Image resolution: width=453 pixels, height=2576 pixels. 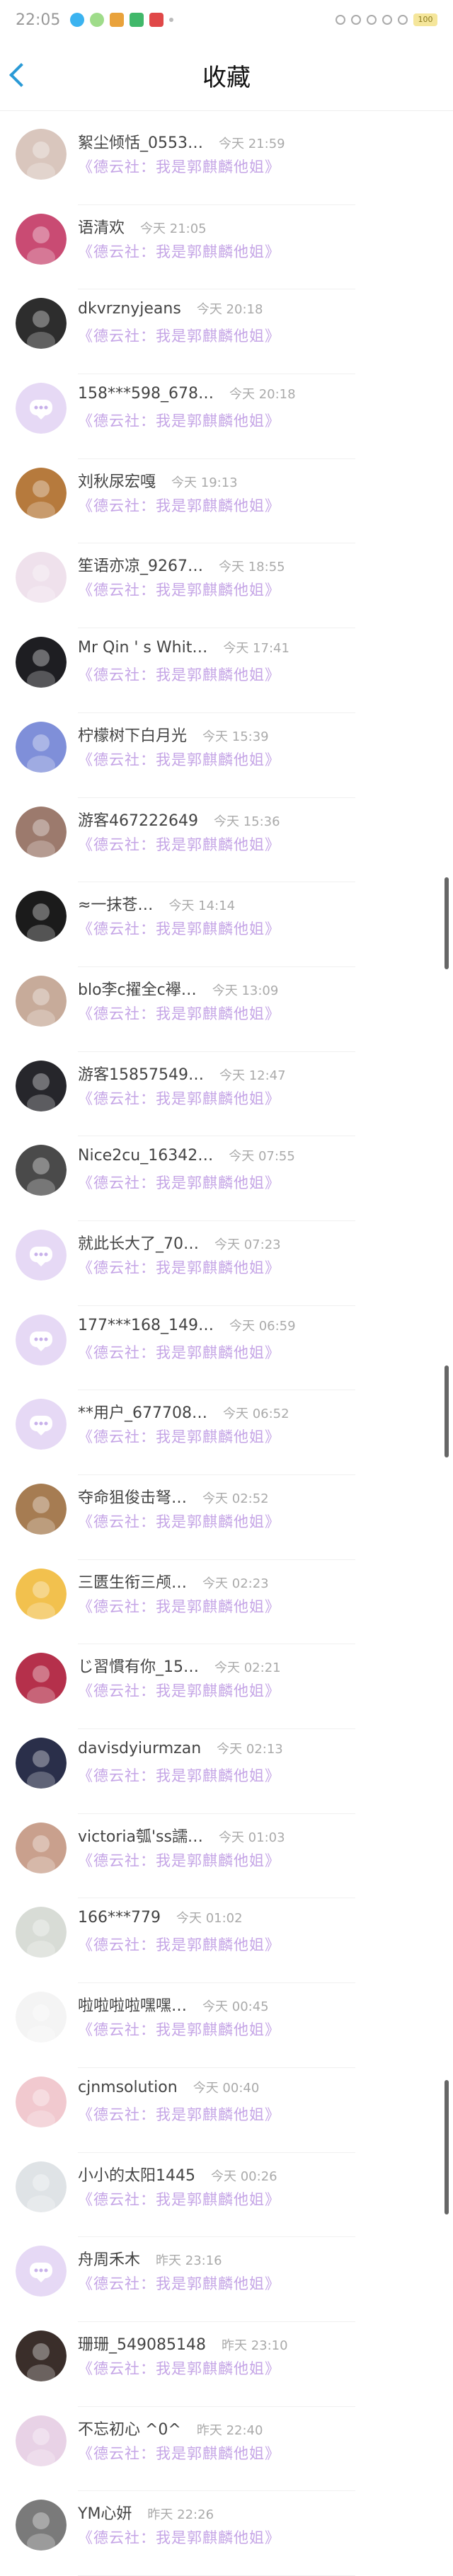 I want to click on user-name: davisdyiurmzan, so click(x=139, y=1748).